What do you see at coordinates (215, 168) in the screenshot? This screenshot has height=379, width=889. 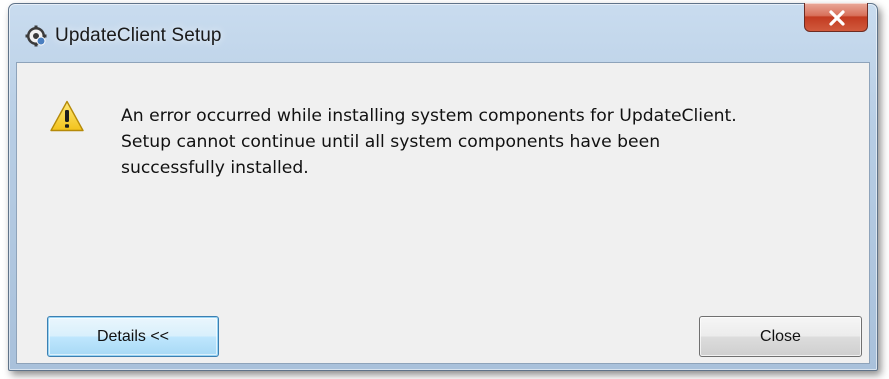 I see `message-line: successfully installed.` at bounding box center [215, 168].